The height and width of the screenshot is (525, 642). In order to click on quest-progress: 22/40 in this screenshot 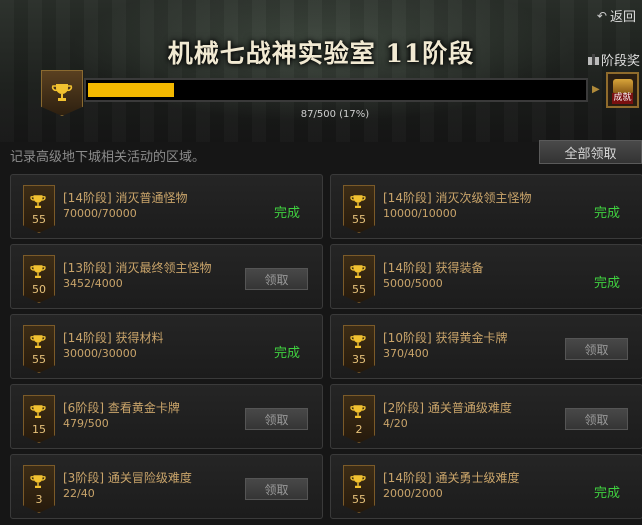, I will do `click(79, 493)`.